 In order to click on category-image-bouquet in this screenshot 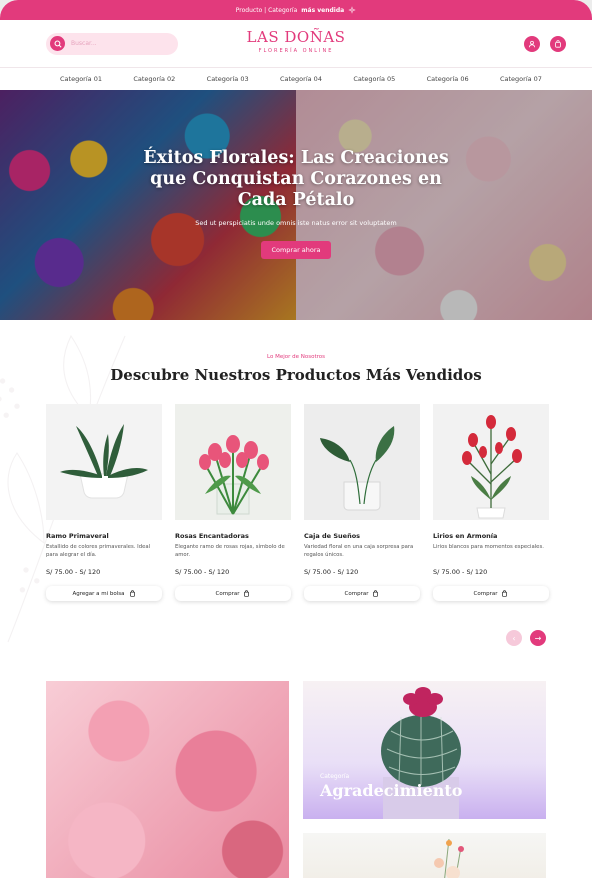, I will do `click(424, 855)`.